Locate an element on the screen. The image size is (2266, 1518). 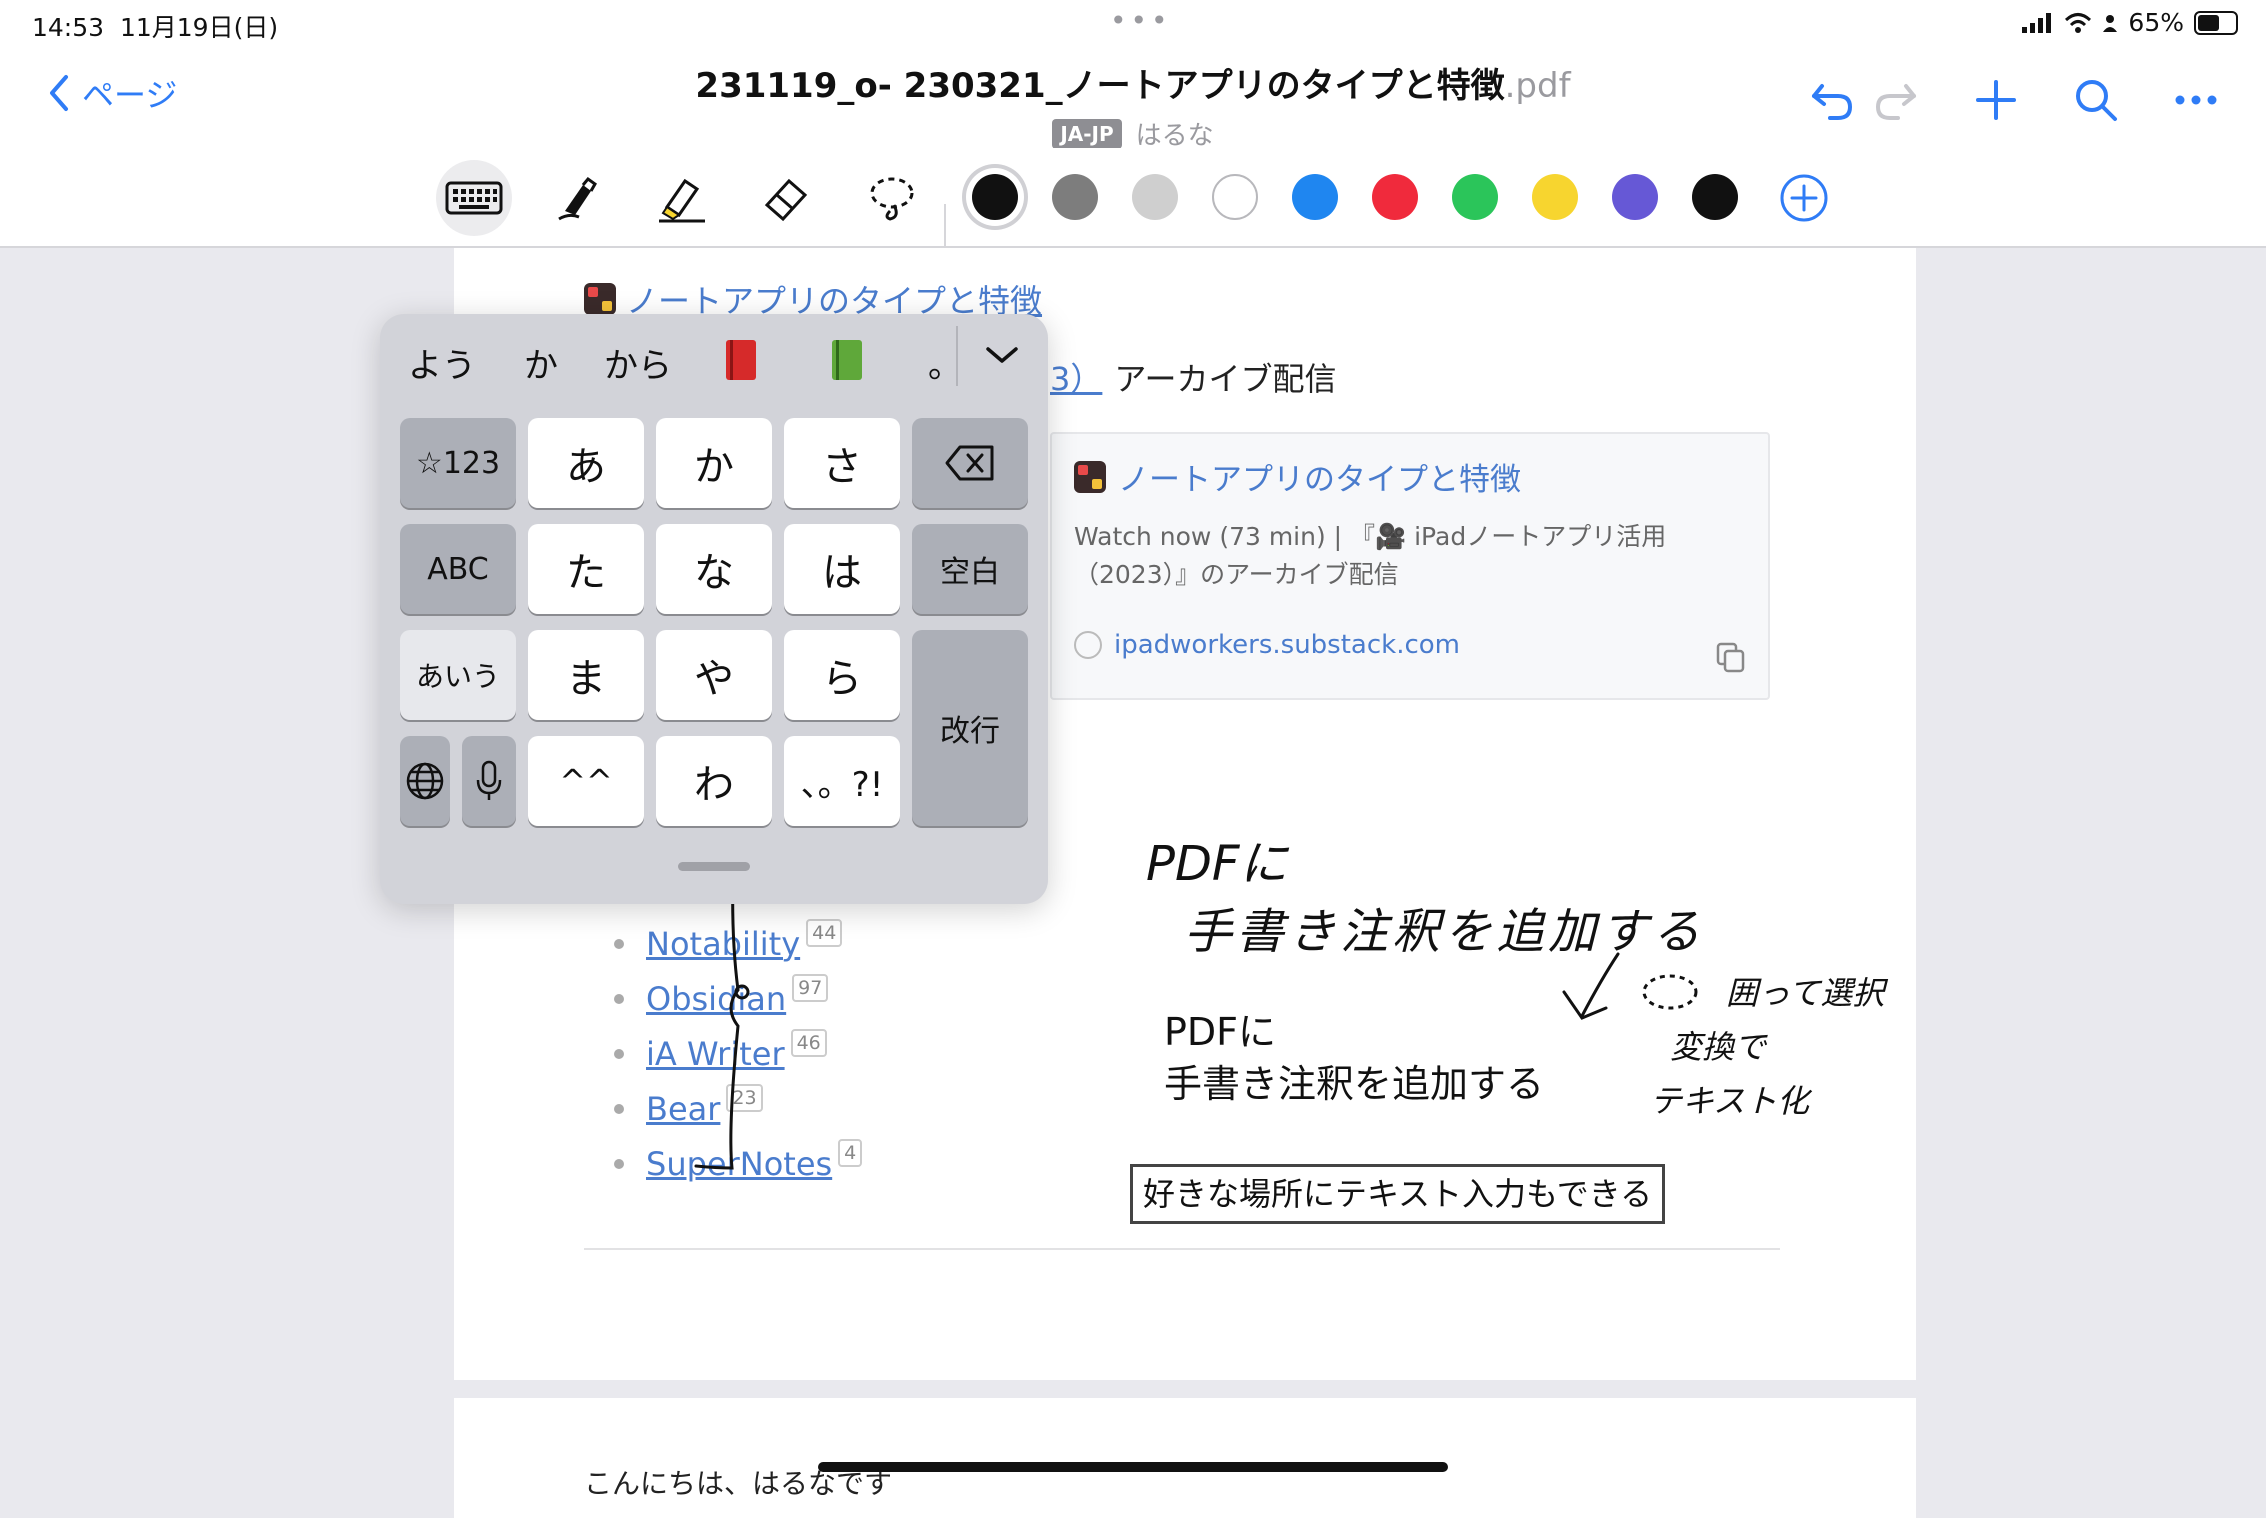
highlighter-icon is located at coordinates (682, 198).